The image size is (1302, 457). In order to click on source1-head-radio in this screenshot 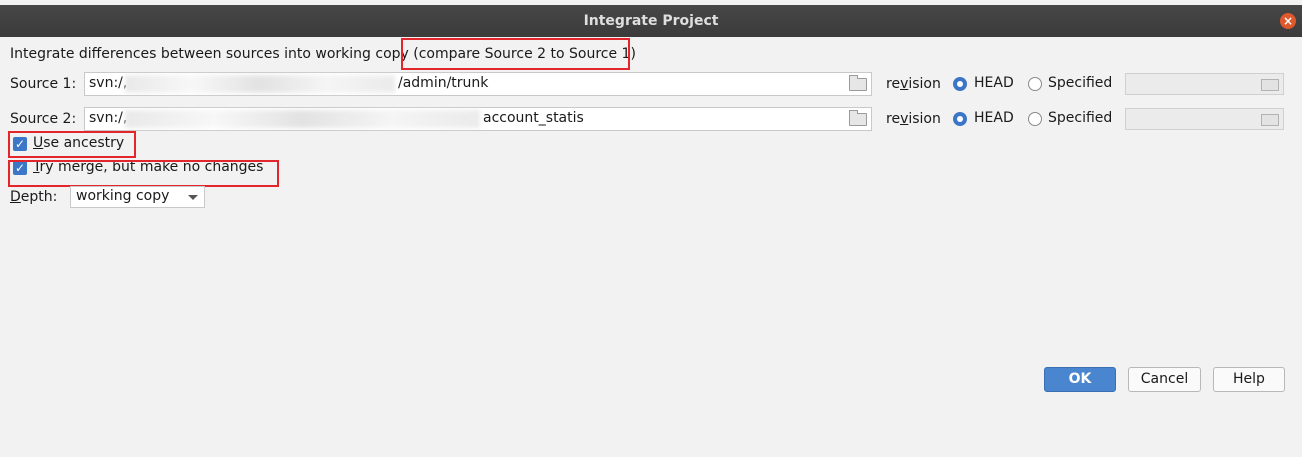, I will do `click(960, 84)`.